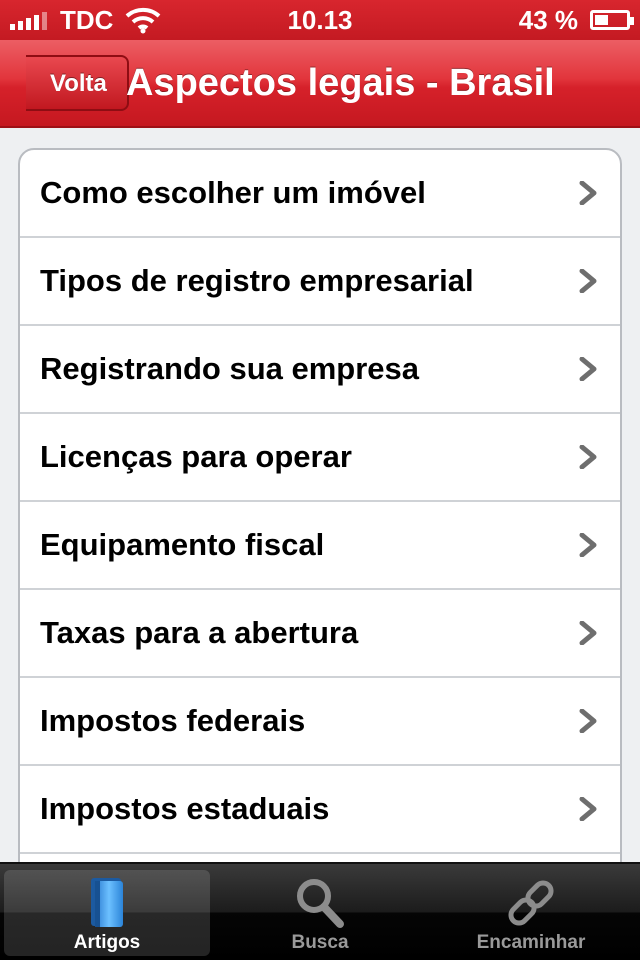 This screenshot has height=960, width=640. I want to click on status-right: 43 %, so click(576, 20).